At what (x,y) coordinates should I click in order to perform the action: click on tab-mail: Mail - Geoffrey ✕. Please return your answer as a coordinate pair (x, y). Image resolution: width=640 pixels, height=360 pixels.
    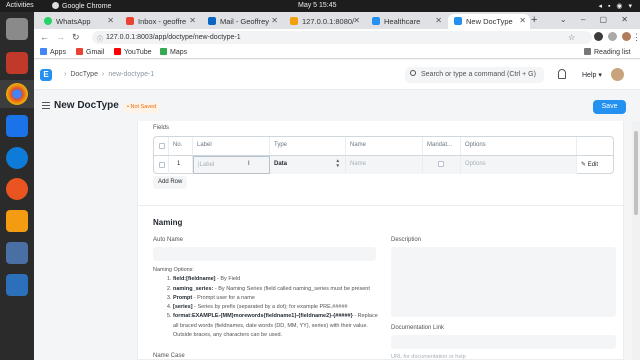
    Looking at the image, I should click on (242, 21).